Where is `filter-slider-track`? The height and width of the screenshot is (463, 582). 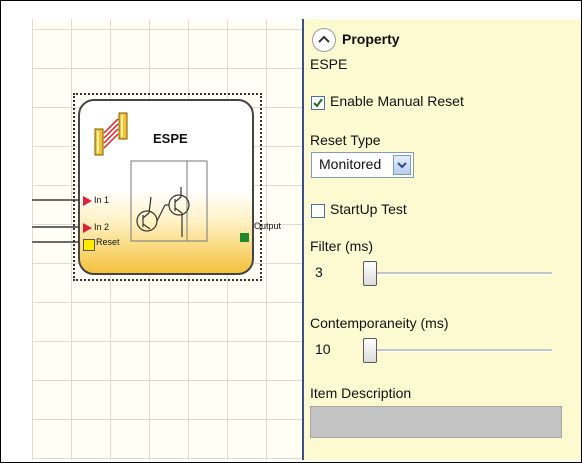
filter-slider-track is located at coordinates (458, 273).